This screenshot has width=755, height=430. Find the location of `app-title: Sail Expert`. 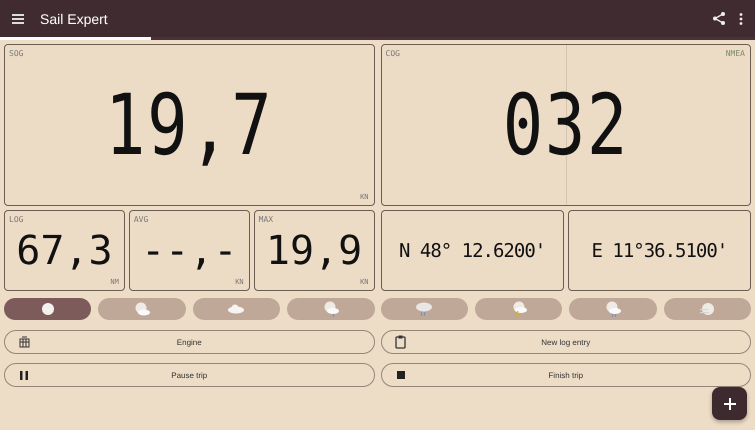

app-title: Sail Expert is located at coordinates (74, 18).